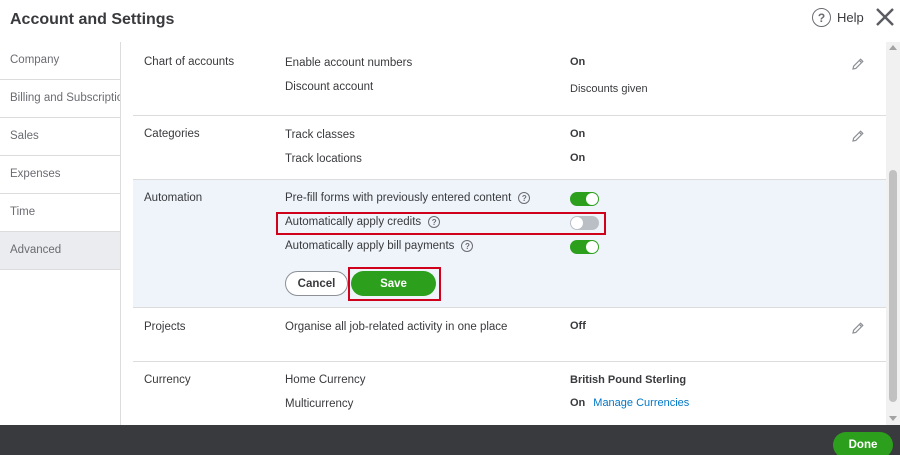 The height and width of the screenshot is (455, 900). What do you see at coordinates (641, 403) in the screenshot?
I see `manage-currencies-link: Manage Currencies` at bounding box center [641, 403].